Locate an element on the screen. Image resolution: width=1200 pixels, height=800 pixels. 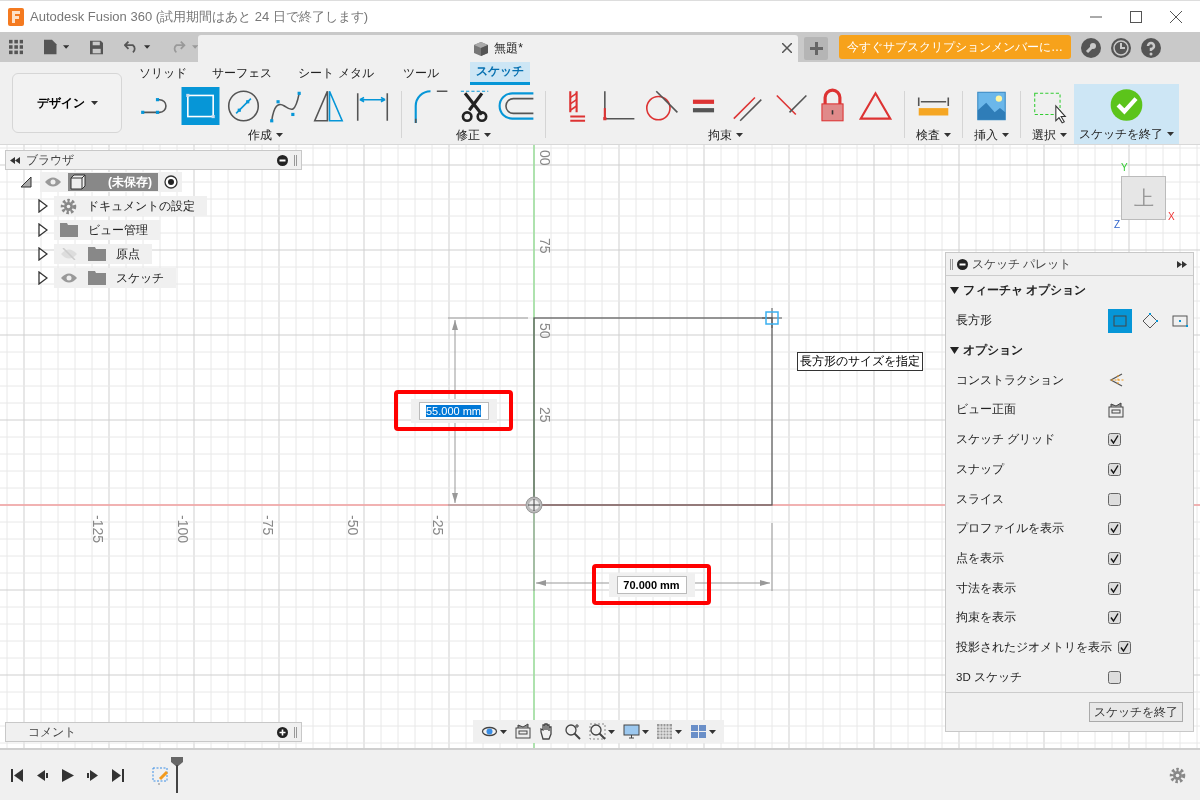
group-menu-button: 選択 is located at coordinates (1049, 135).